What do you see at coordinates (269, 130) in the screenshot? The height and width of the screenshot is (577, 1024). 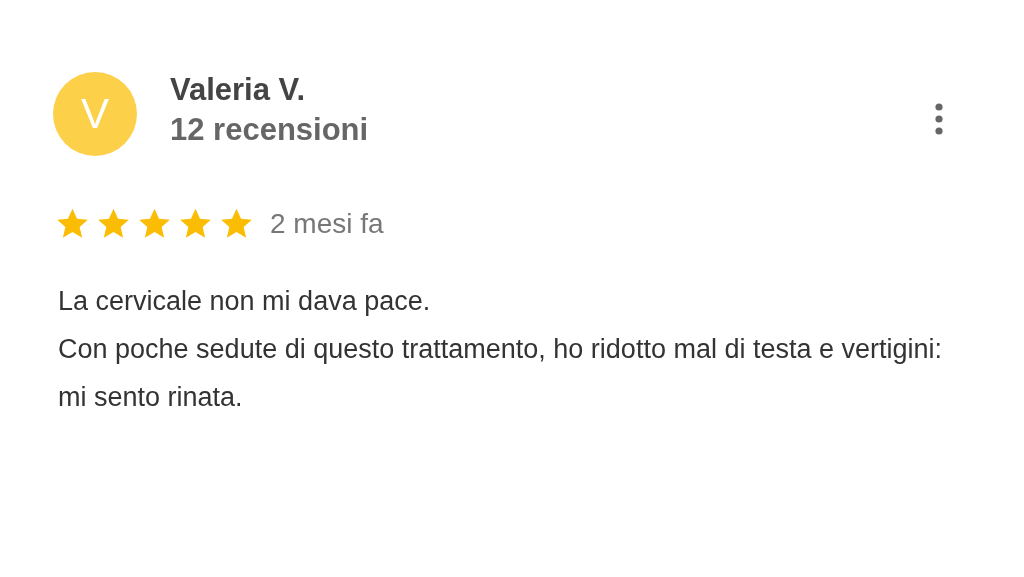 I see `review-count: 12 recensioni` at bounding box center [269, 130].